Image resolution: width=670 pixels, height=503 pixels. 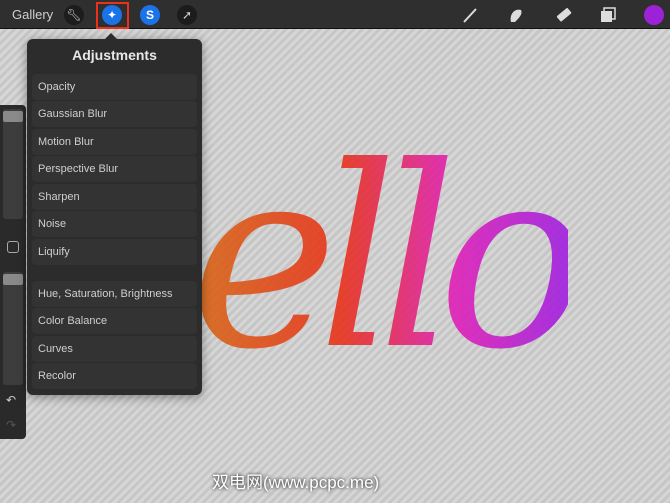 What do you see at coordinates (114, 87) in the screenshot?
I see `menu-item-opacity: Opacity` at bounding box center [114, 87].